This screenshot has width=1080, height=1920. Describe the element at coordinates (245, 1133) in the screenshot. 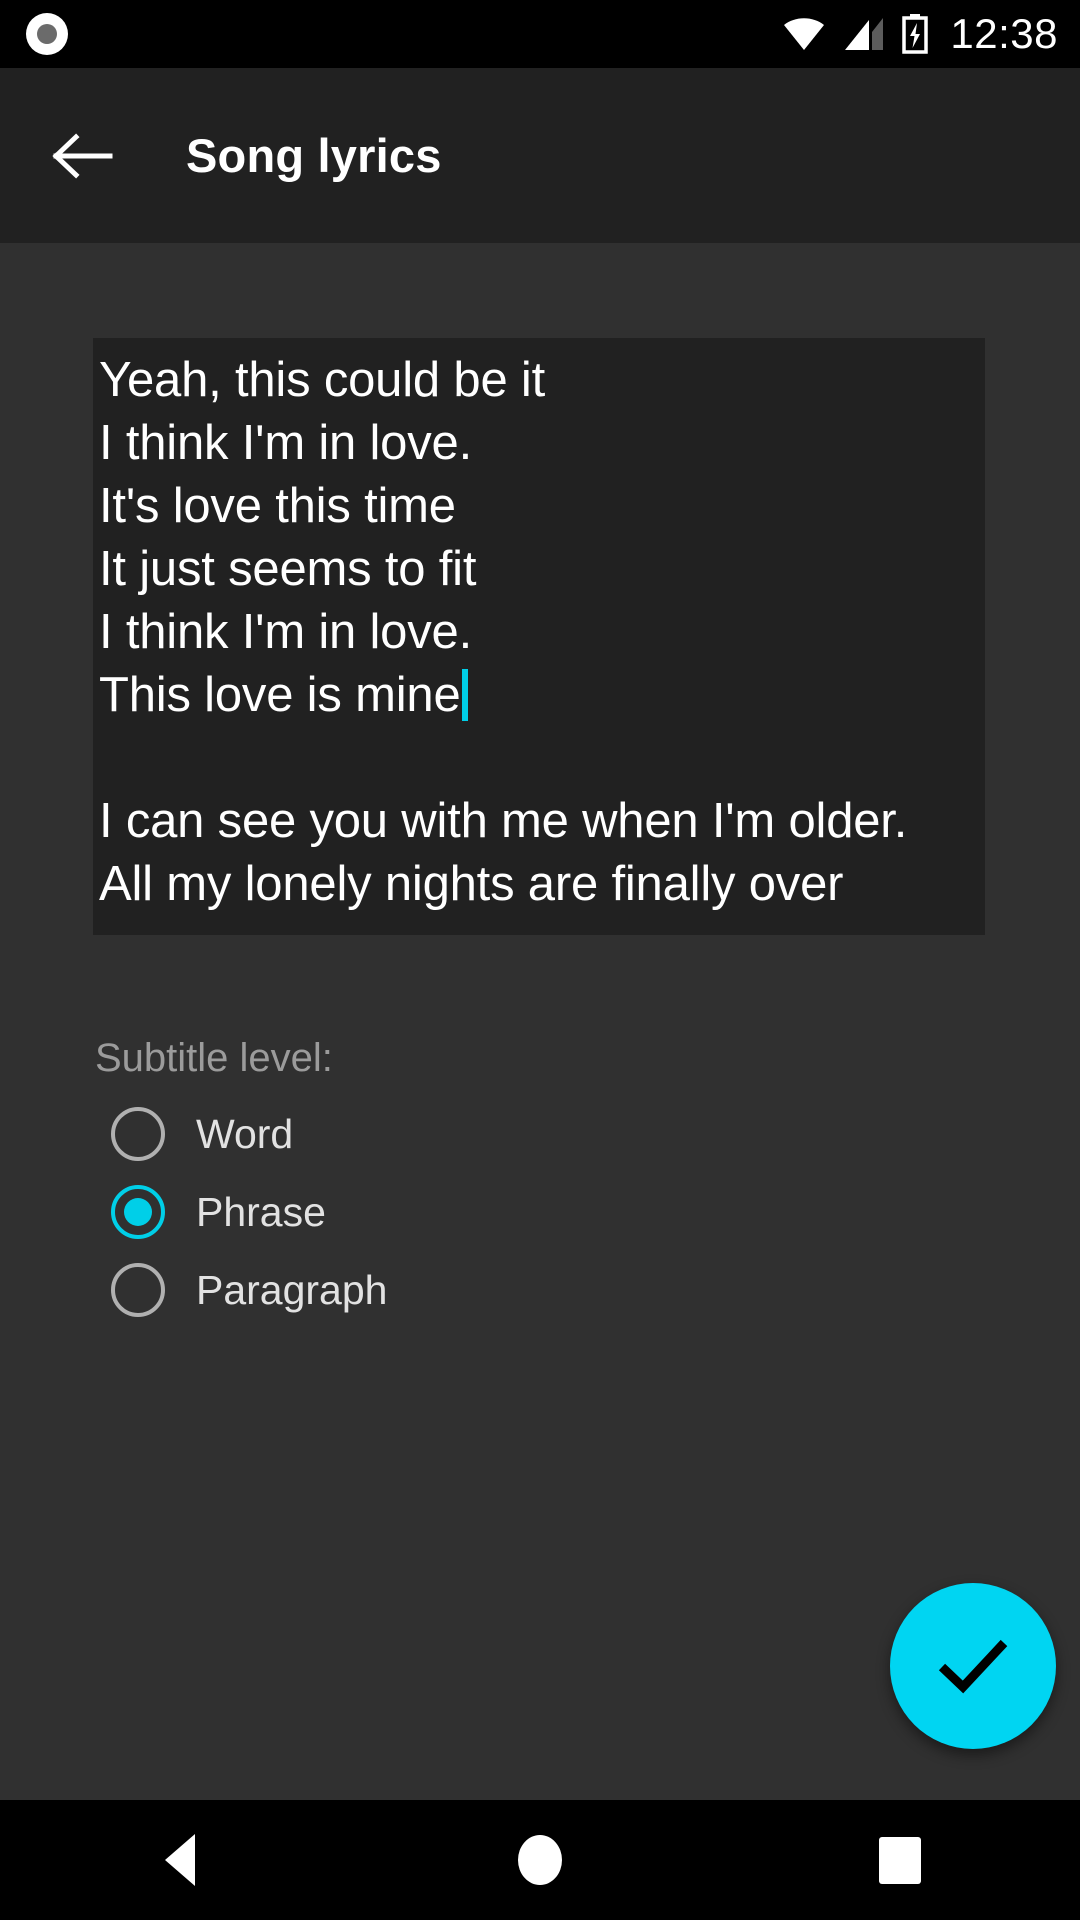

I see `radio-label-word: Word` at that location.